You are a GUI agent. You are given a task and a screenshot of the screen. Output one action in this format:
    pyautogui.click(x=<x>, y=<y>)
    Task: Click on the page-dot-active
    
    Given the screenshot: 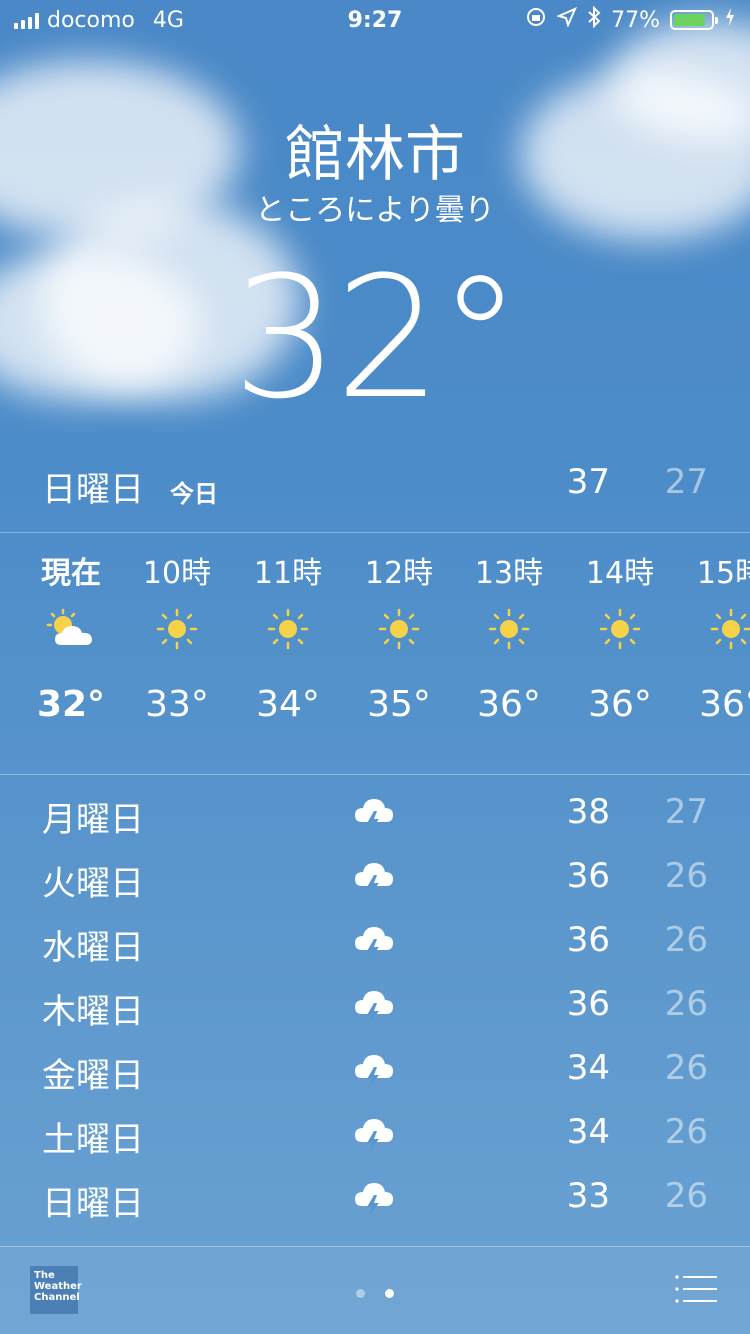 What is the action you would take?
    pyautogui.click(x=389, y=1293)
    